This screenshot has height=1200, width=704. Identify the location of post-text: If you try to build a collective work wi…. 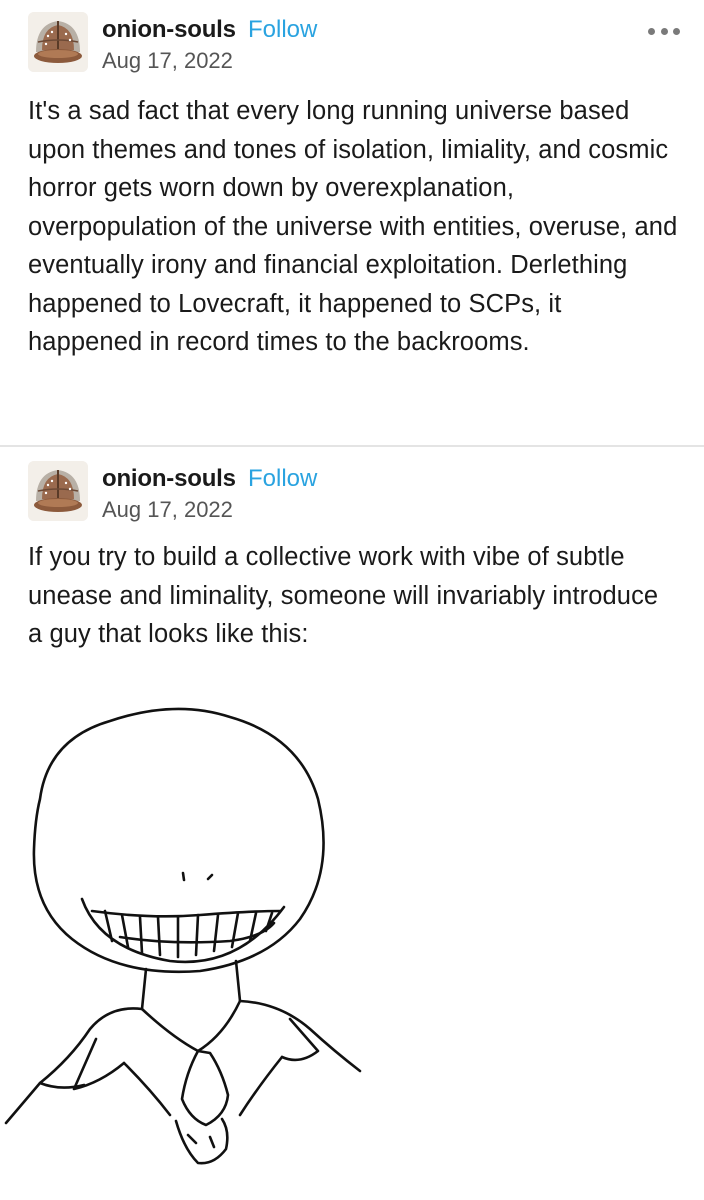
(343, 595).